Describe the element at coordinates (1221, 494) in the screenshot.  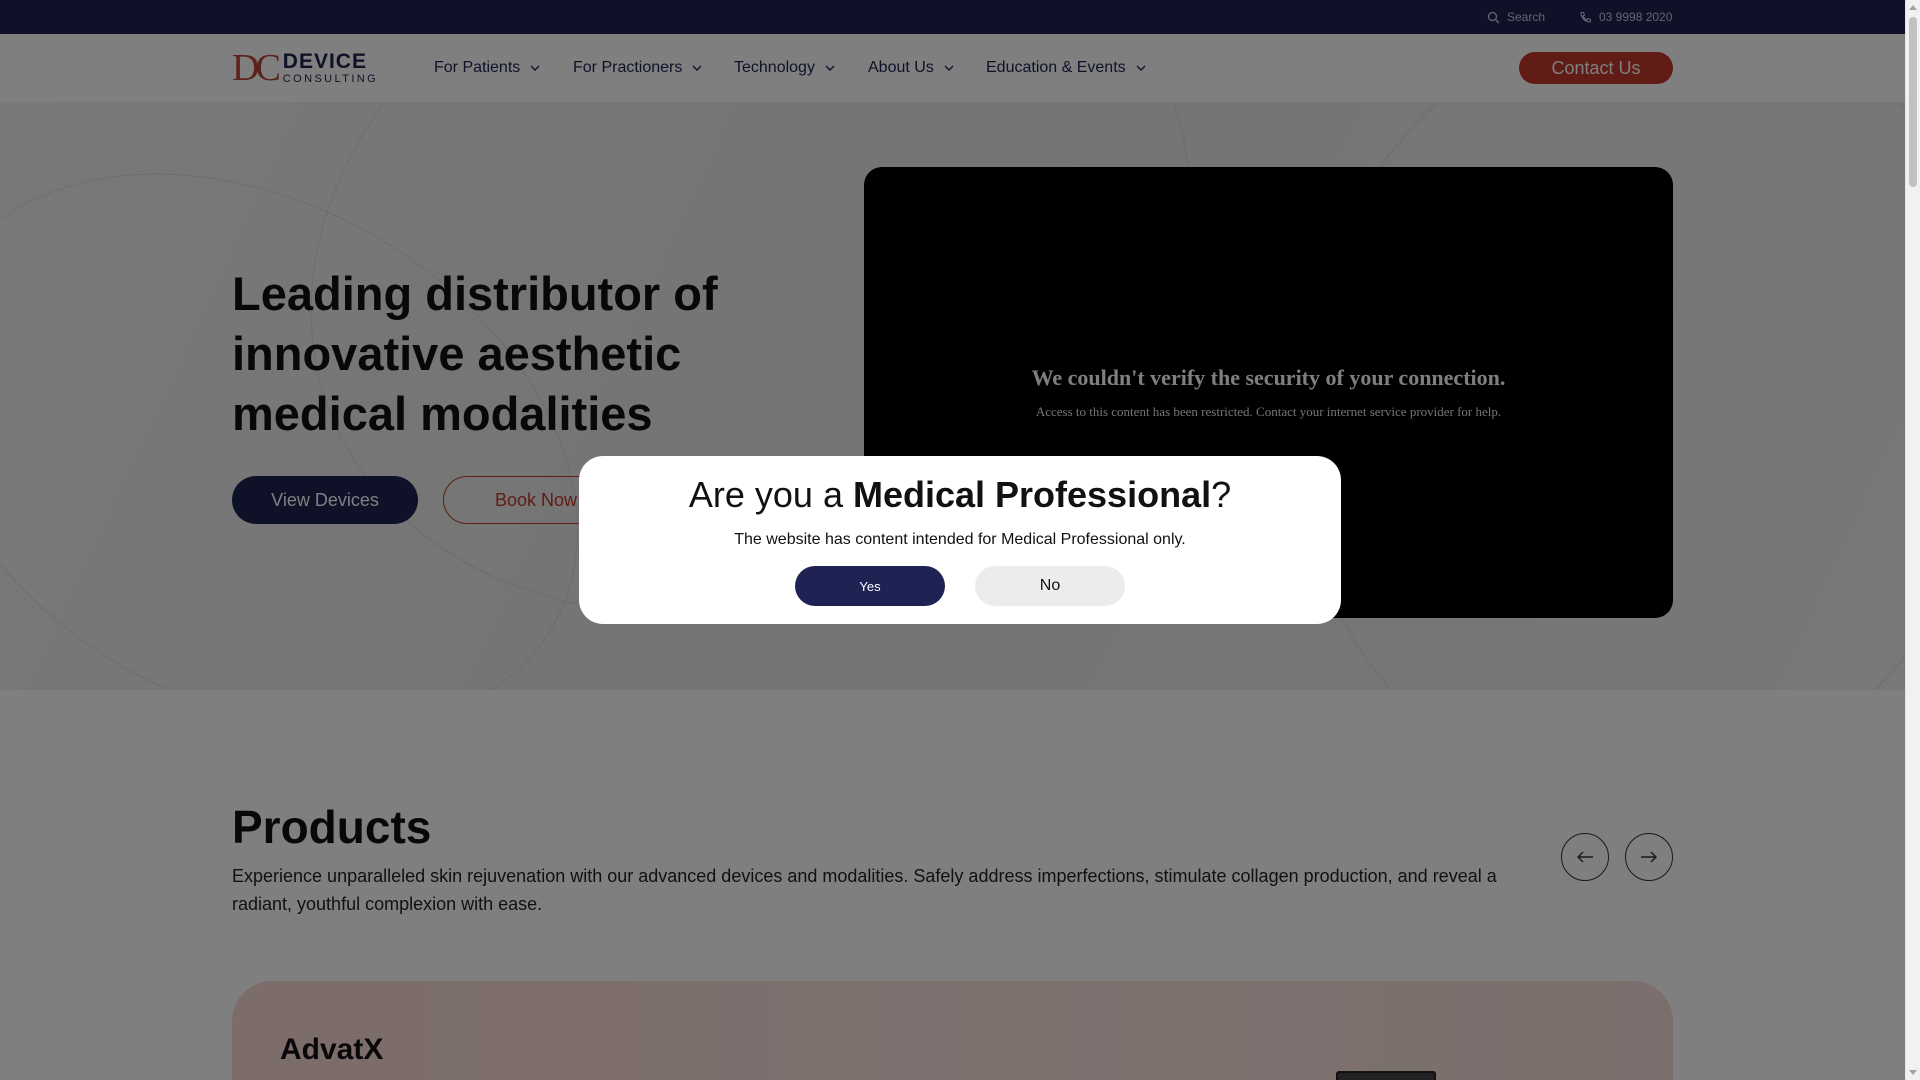
I see `modal-title-suffix: ?` at that location.